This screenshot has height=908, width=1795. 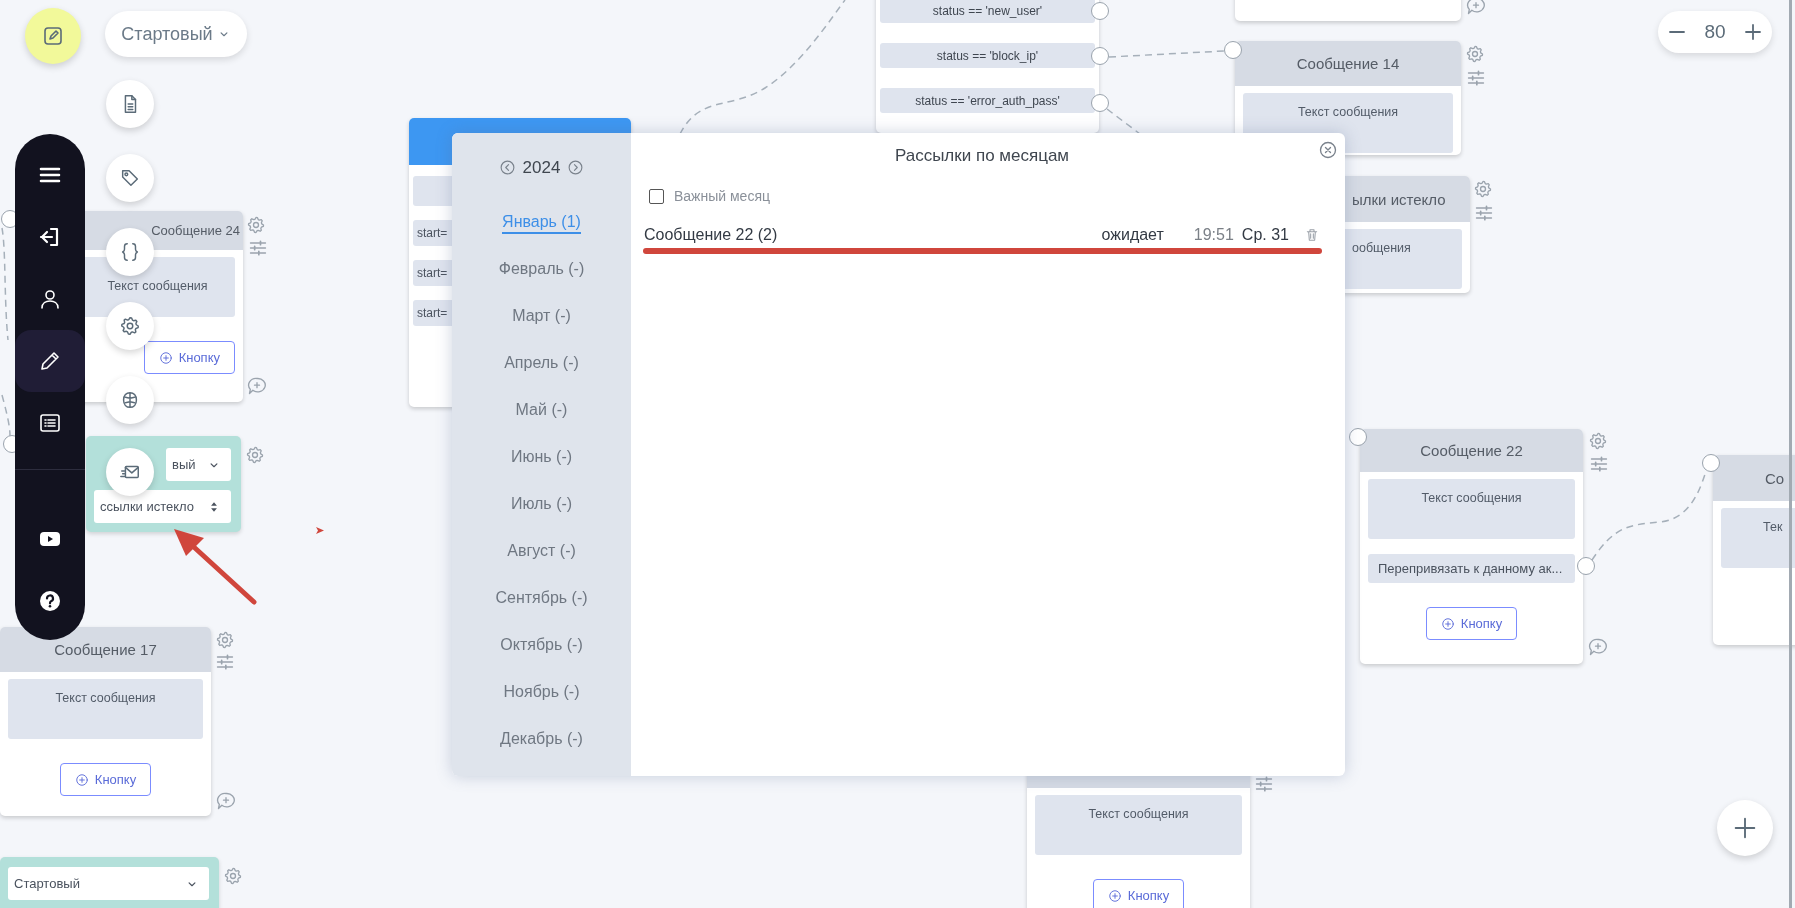 I want to click on mailing-status: ожидает, so click(x=1132, y=235).